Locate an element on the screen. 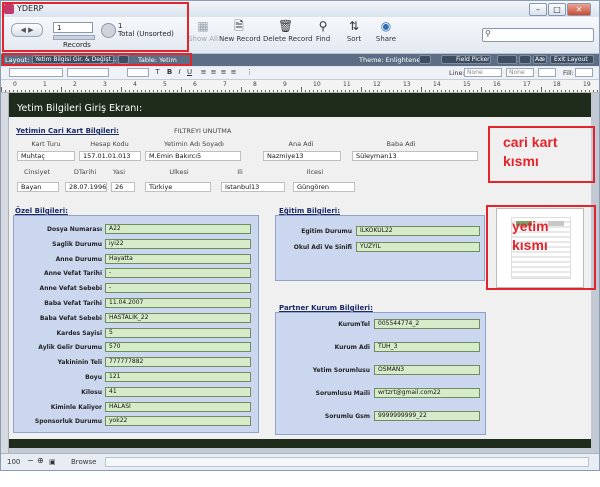 This screenshot has height=487, width=600. ozel-field: 121 is located at coordinates (178, 377).